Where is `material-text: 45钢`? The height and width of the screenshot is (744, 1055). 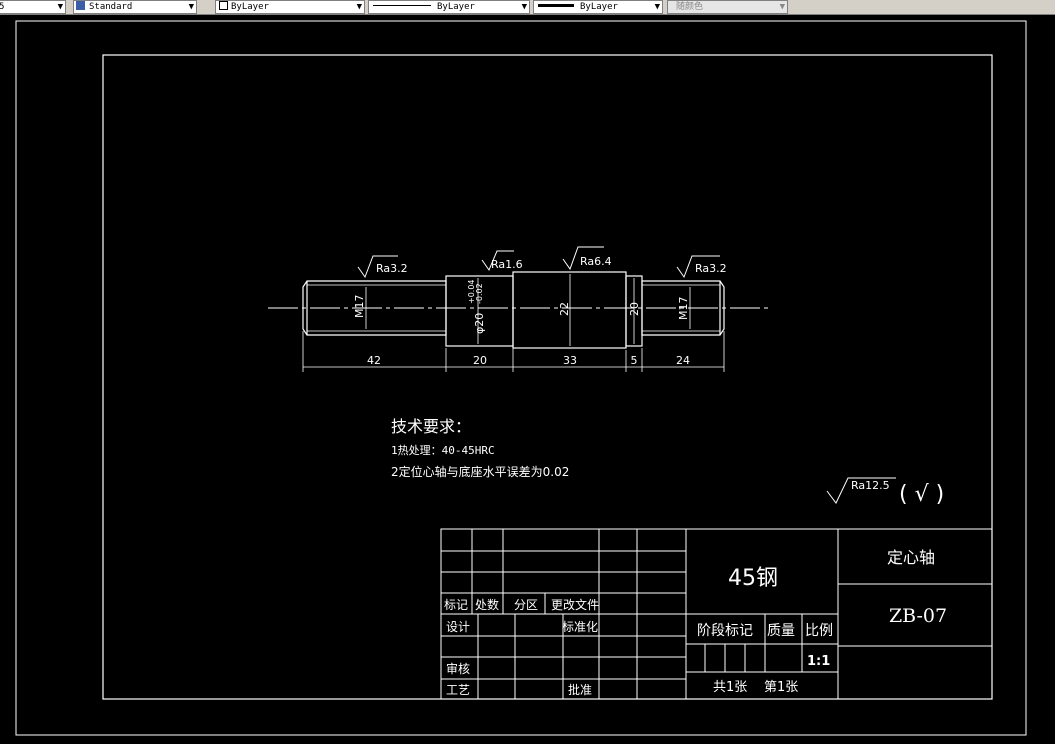 material-text: 45钢 is located at coordinates (753, 578).